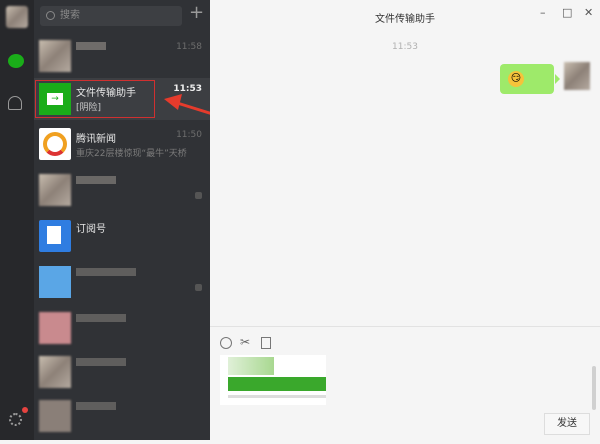  What do you see at coordinates (226, 343) in the screenshot?
I see `emoji-icon` at bounding box center [226, 343].